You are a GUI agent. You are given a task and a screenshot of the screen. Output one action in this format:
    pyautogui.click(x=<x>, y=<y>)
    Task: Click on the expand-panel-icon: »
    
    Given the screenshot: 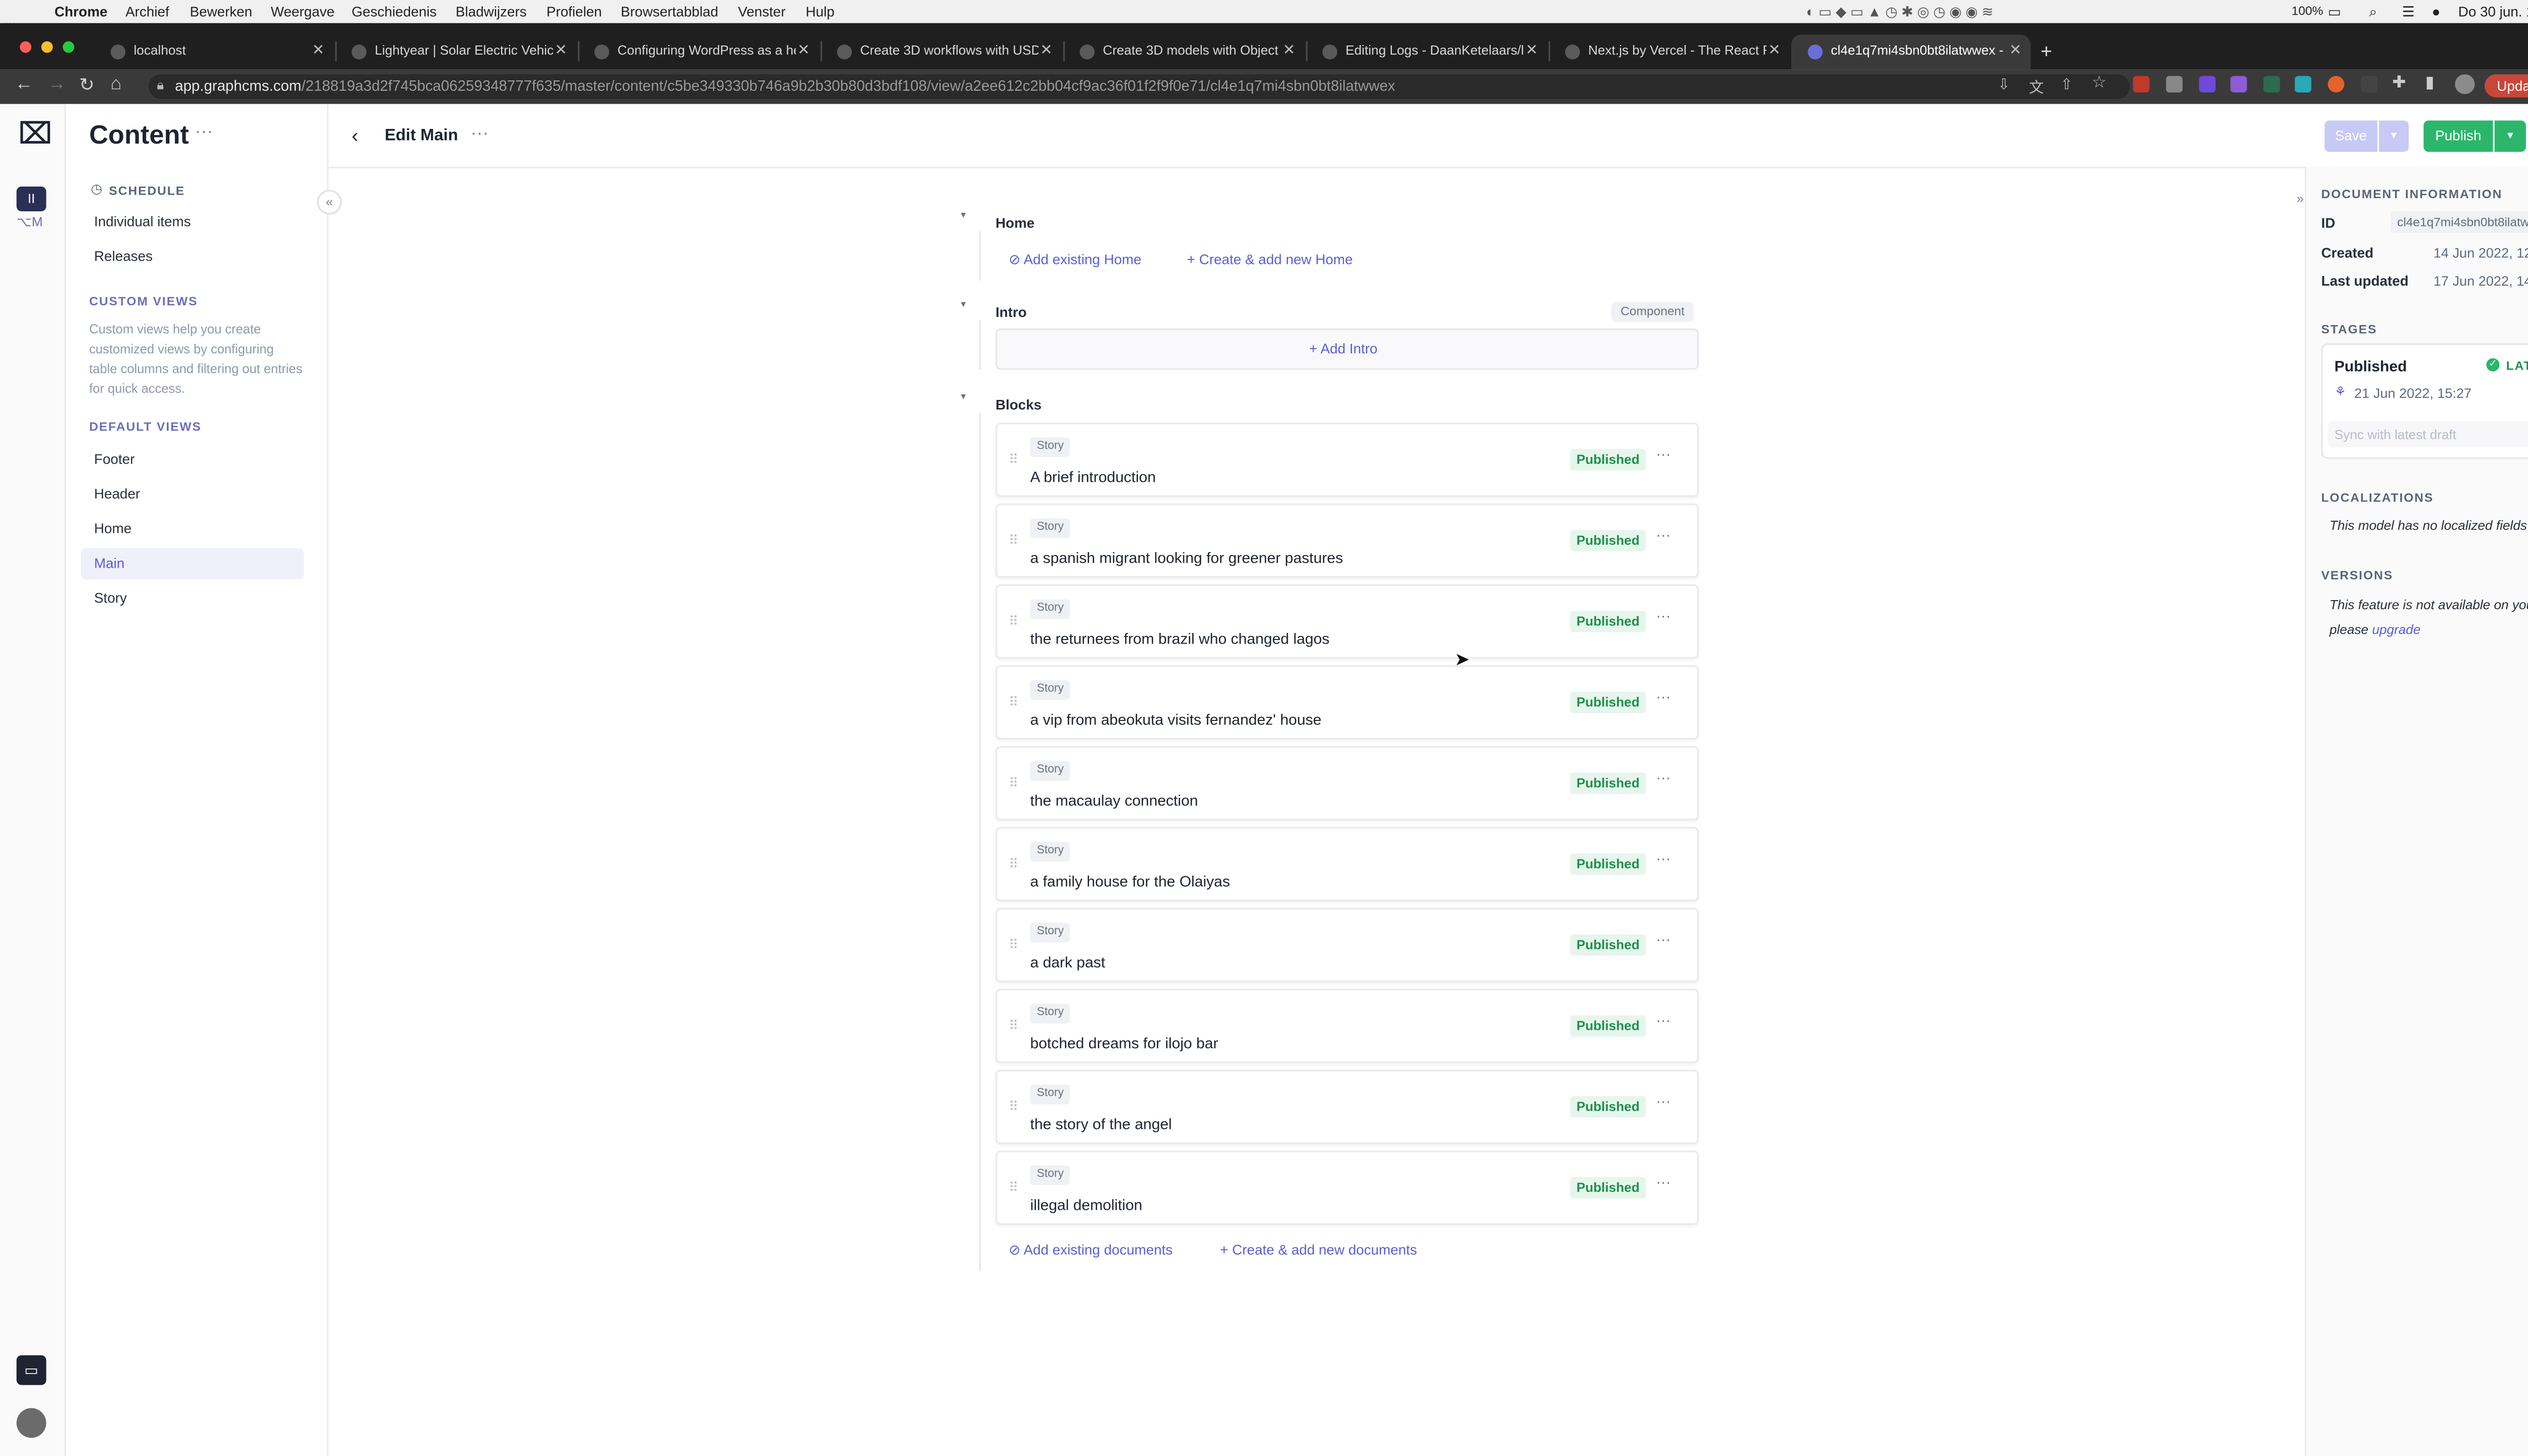 What is the action you would take?
    pyautogui.click(x=2300, y=199)
    